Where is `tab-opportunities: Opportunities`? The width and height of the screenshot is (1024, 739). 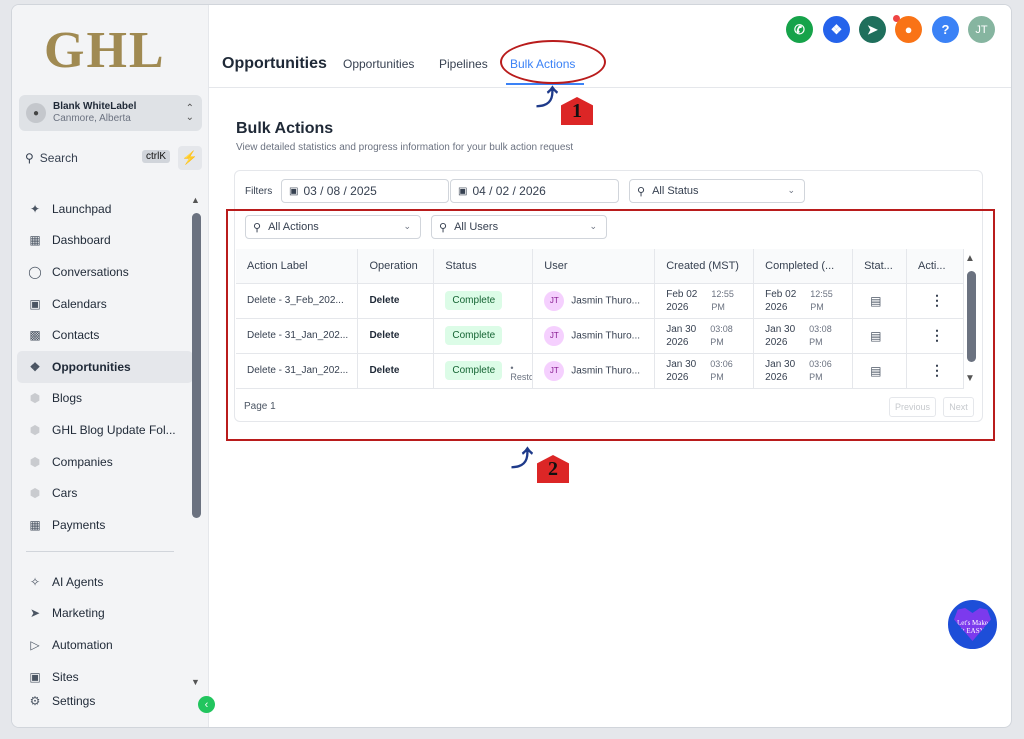 tab-opportunities: Opportunities is located at coordinates (378, 64).